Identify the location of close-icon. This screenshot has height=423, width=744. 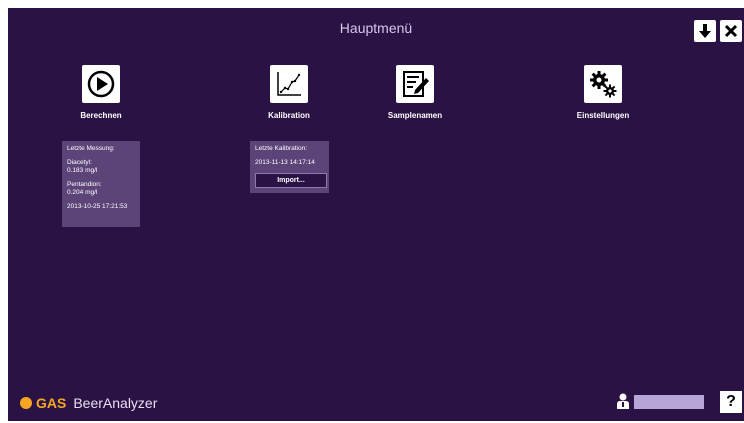
(731, 31).